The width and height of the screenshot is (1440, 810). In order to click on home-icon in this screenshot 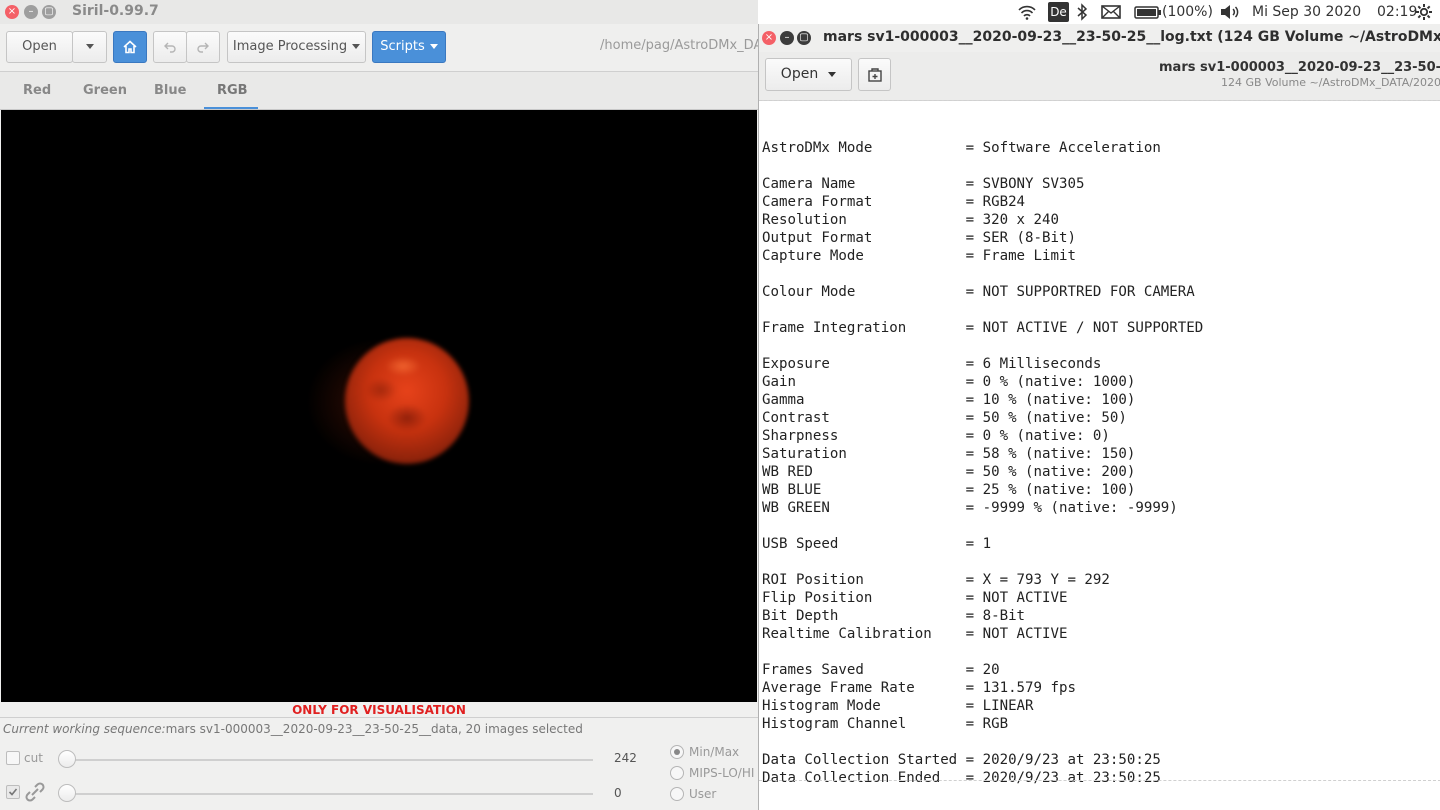, I will do `click(130, 47)`.